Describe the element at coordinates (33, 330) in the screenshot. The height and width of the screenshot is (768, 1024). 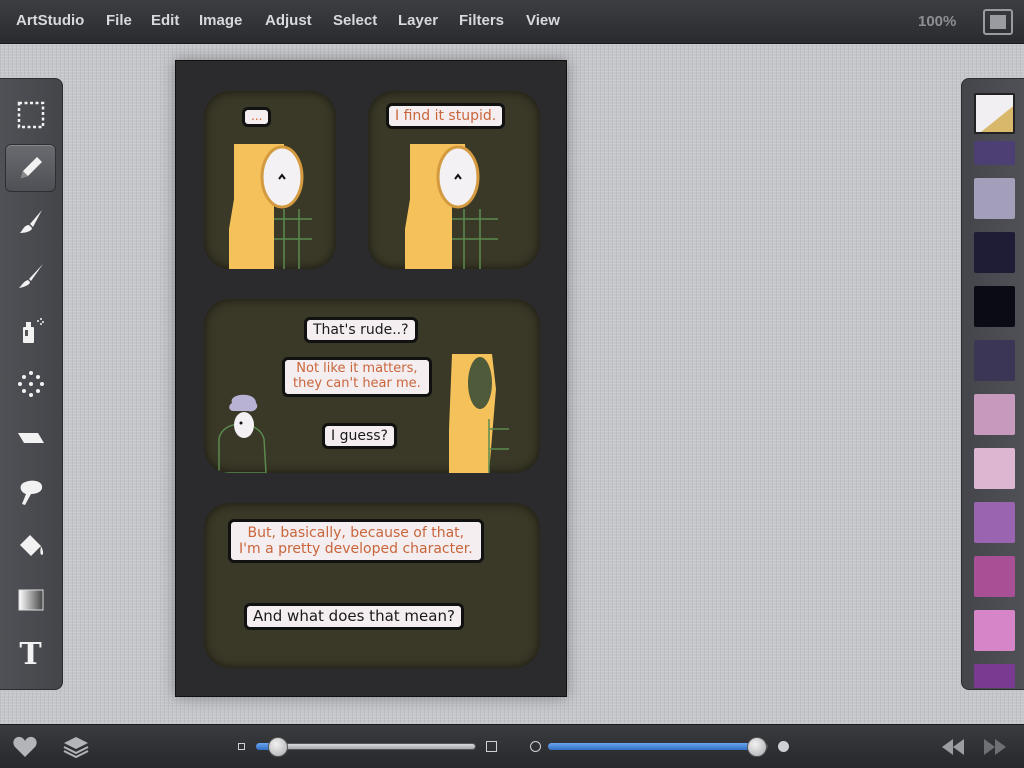
I see `spray-can-icon` at that location.